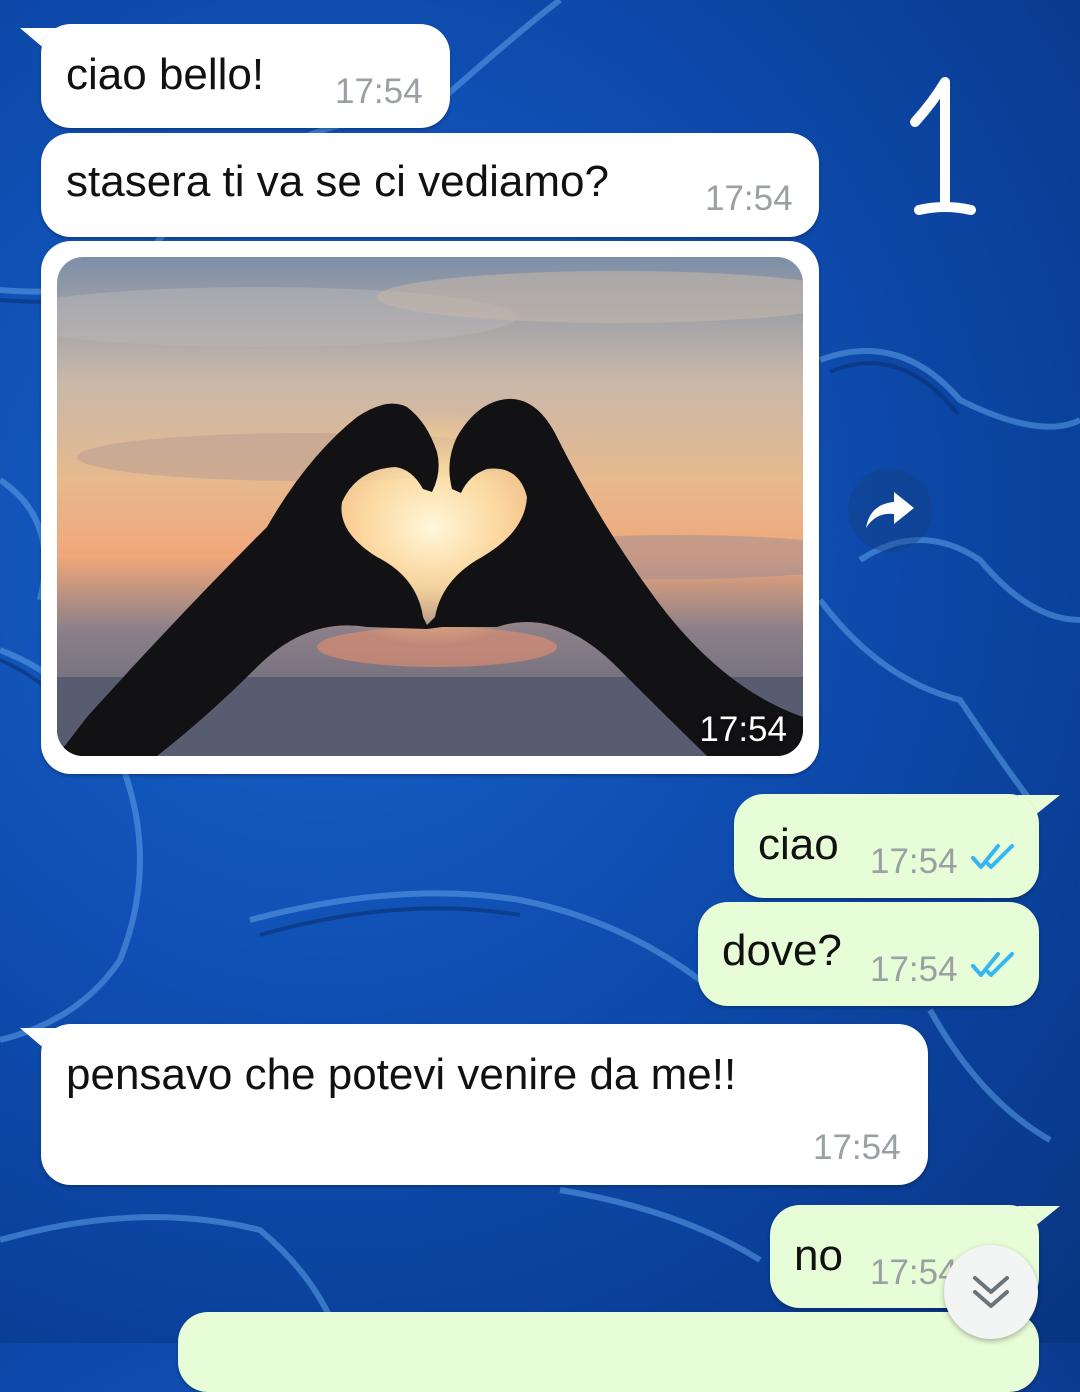 The image size is (1080, 1392). I want to click on message-text: pensavo che potevi venire da me!!, so click(401, 1074).